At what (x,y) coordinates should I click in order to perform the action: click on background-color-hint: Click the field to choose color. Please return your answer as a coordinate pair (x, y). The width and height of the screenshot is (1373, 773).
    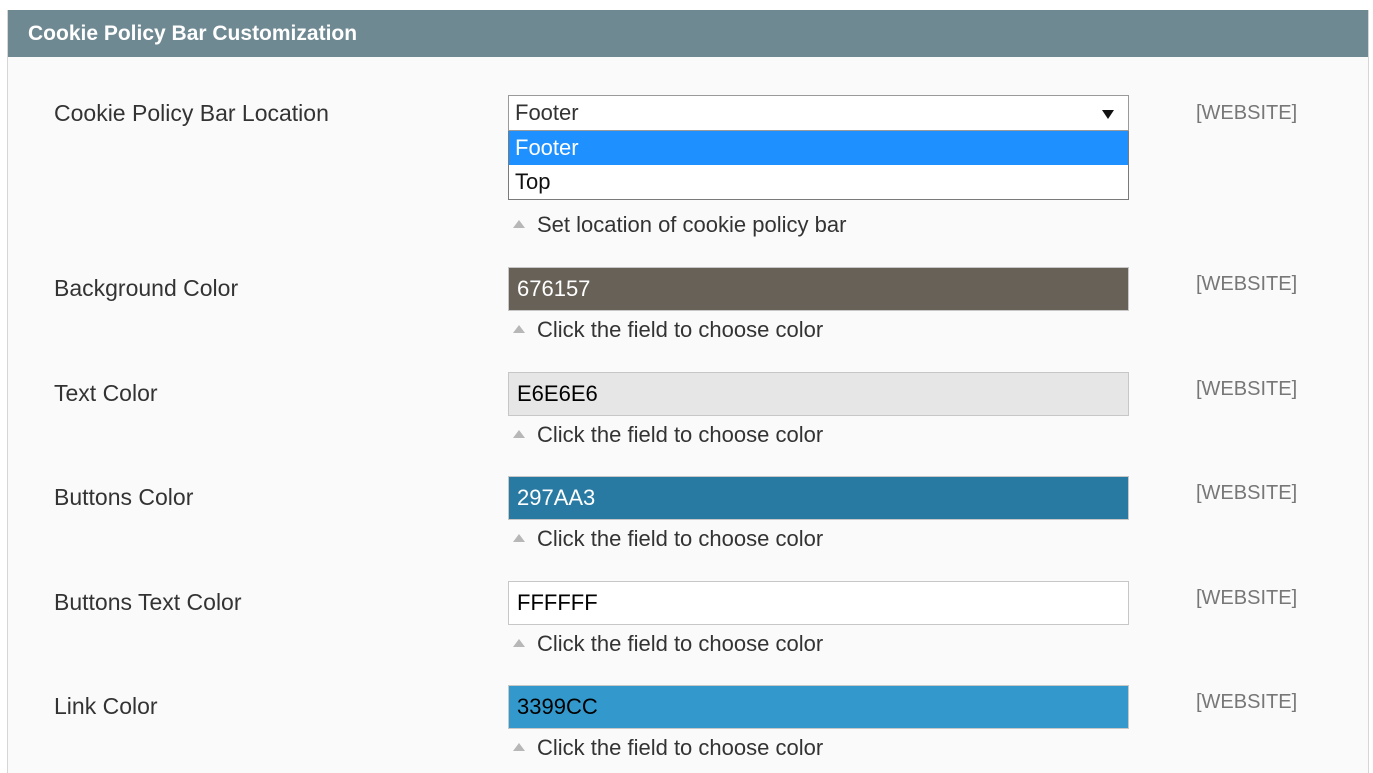
    Looking at the image, I should click on (668, 330).